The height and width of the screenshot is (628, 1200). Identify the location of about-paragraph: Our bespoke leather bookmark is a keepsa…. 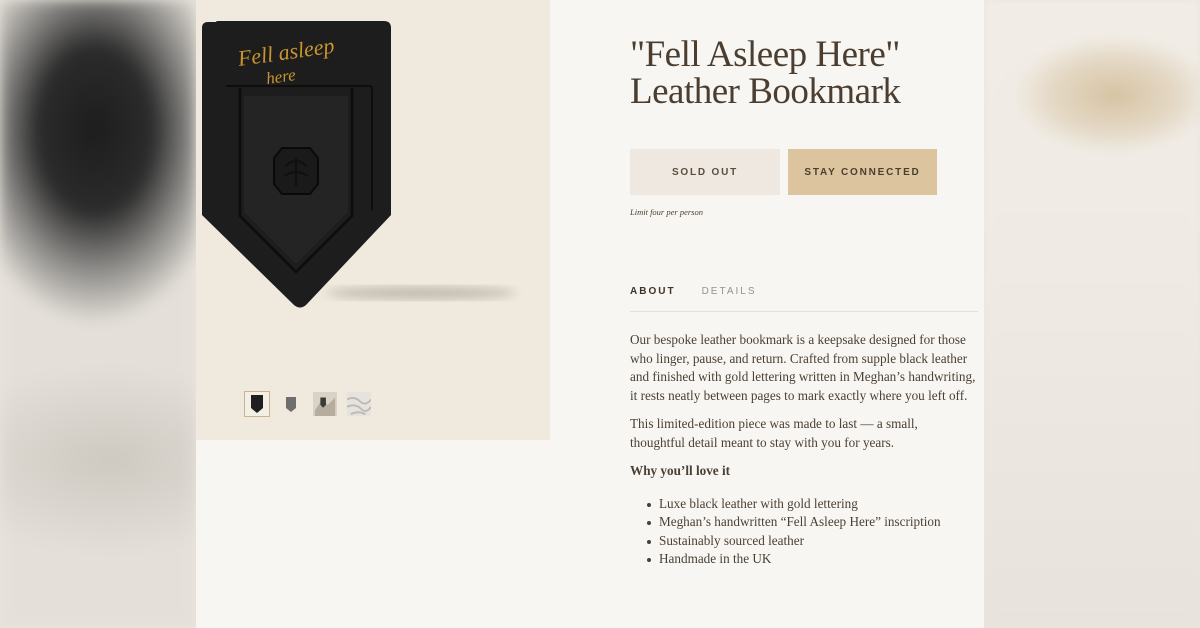
(803, 367).